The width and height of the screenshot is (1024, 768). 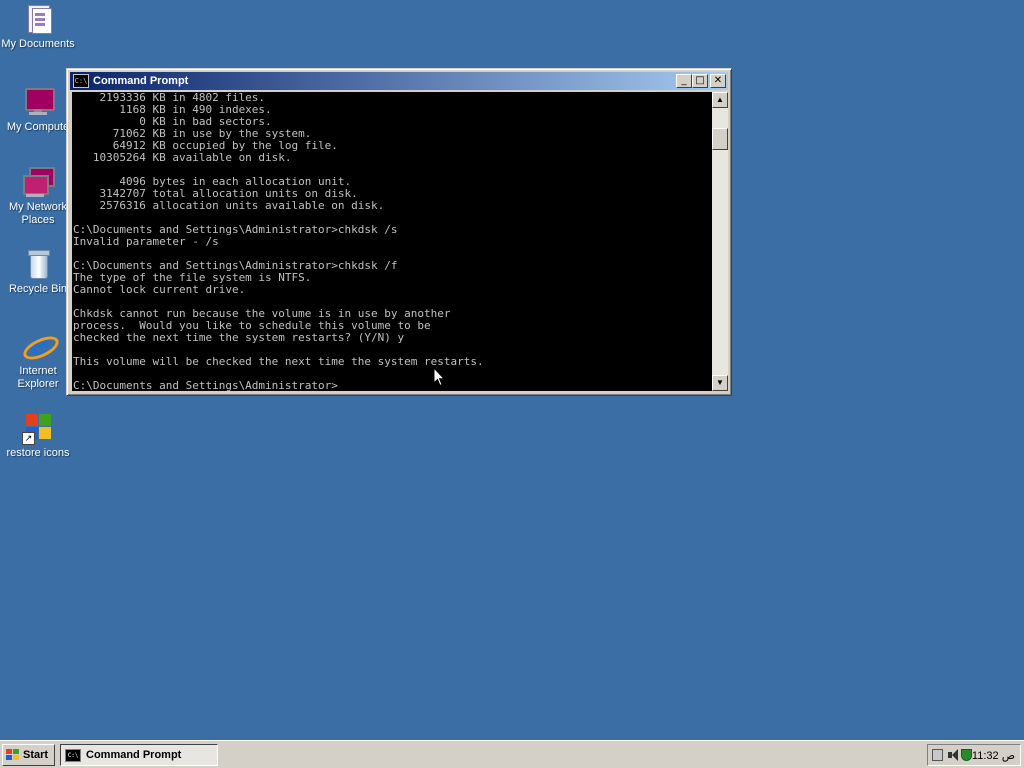 What do you see at coordinates (38, 289) in the screenshot?
I see `desktop-icon-label: Recycle Bin` at bounding box center [38, 289].